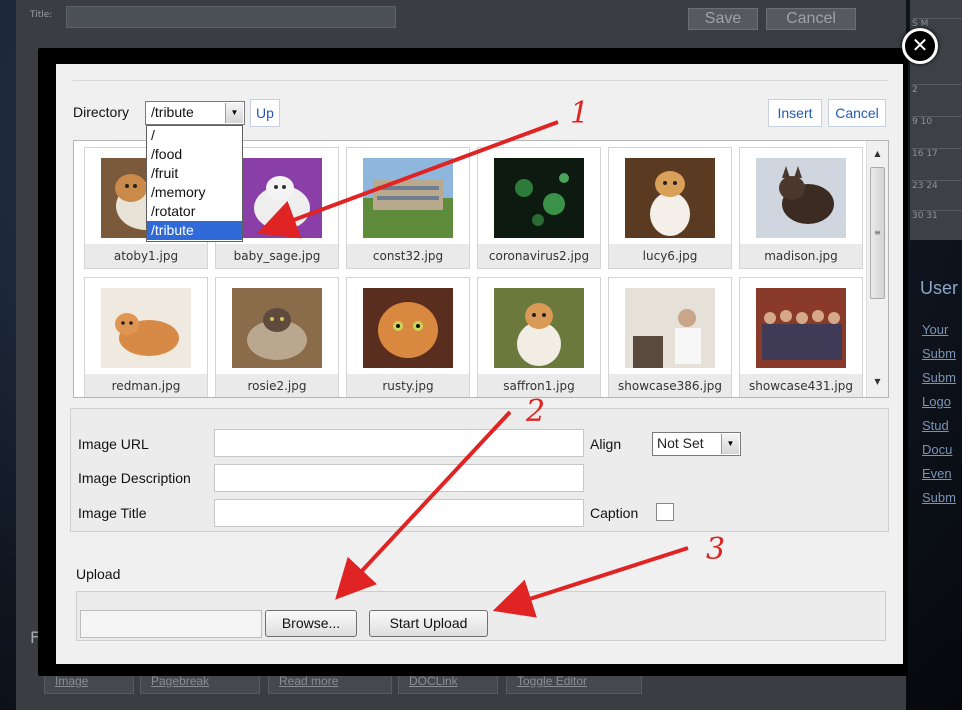 The width and height of the screenshot is (962, 710). What do you see at coordinates (670, 385) in the screenshot?
I see `image-filename: showcase386.jpg` at bounding box center [670, 385].